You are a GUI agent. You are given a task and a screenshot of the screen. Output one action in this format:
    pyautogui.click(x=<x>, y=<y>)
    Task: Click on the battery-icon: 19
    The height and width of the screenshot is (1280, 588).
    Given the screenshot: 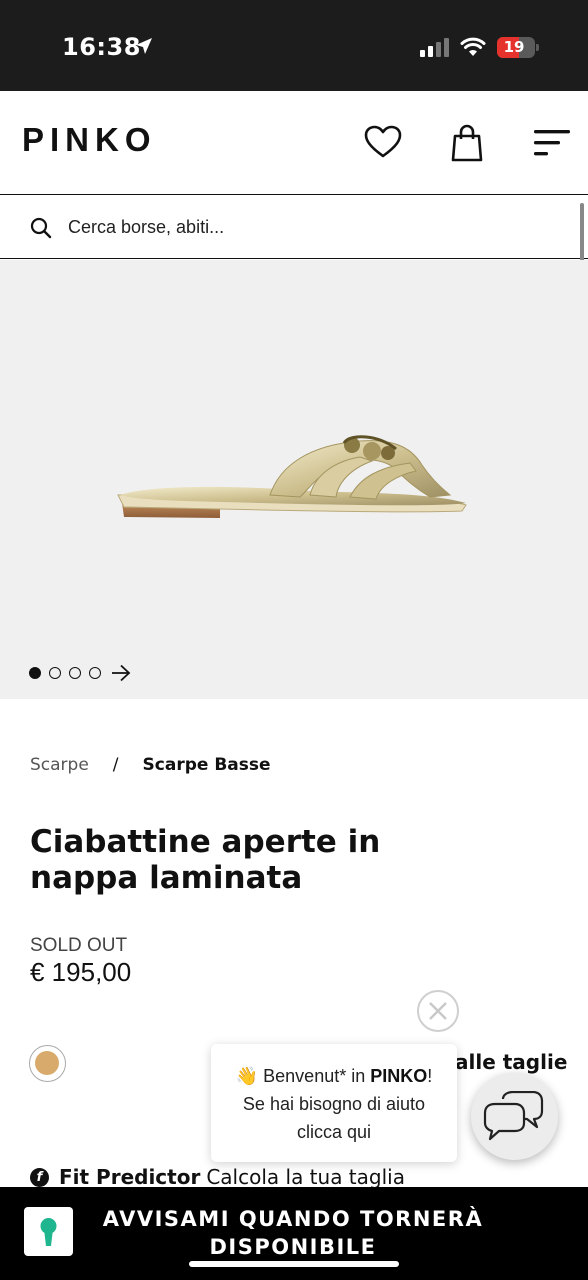 What is the action you would take?
    pyautogui.click(x=516, y=47)
    